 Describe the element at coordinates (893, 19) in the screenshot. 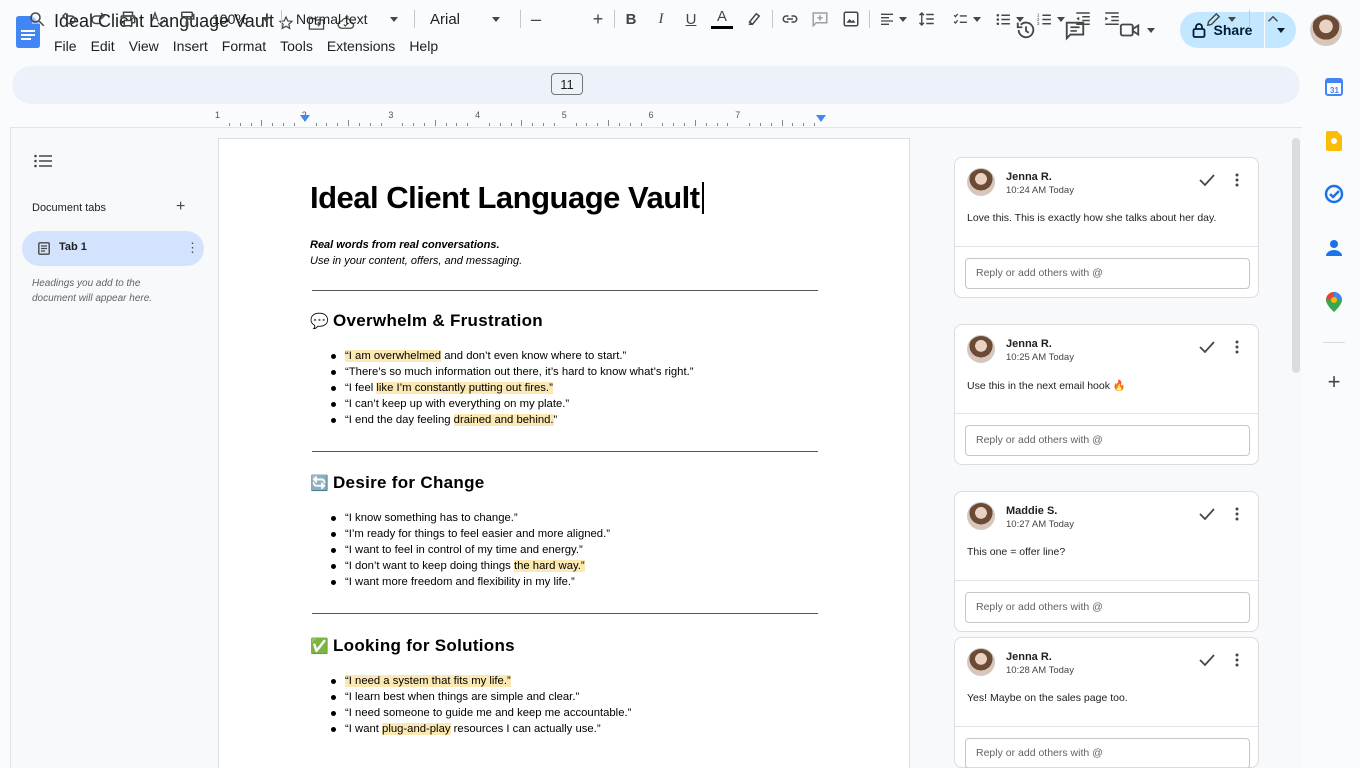

I see `align-icon` at that location.